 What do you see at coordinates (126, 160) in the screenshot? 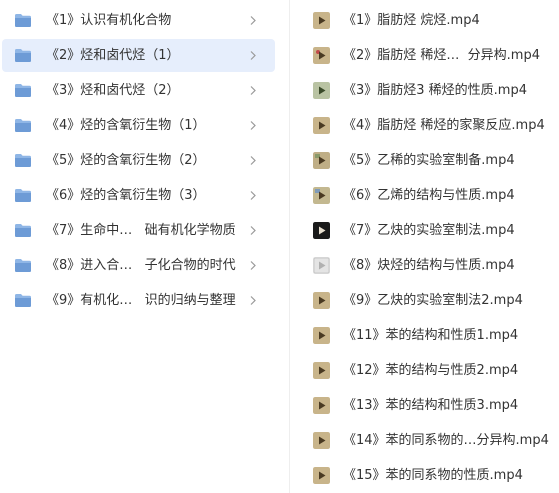
I see `folder-label: 《5》烃的含氧衍生物（2）` at bounding box center [126, 160].